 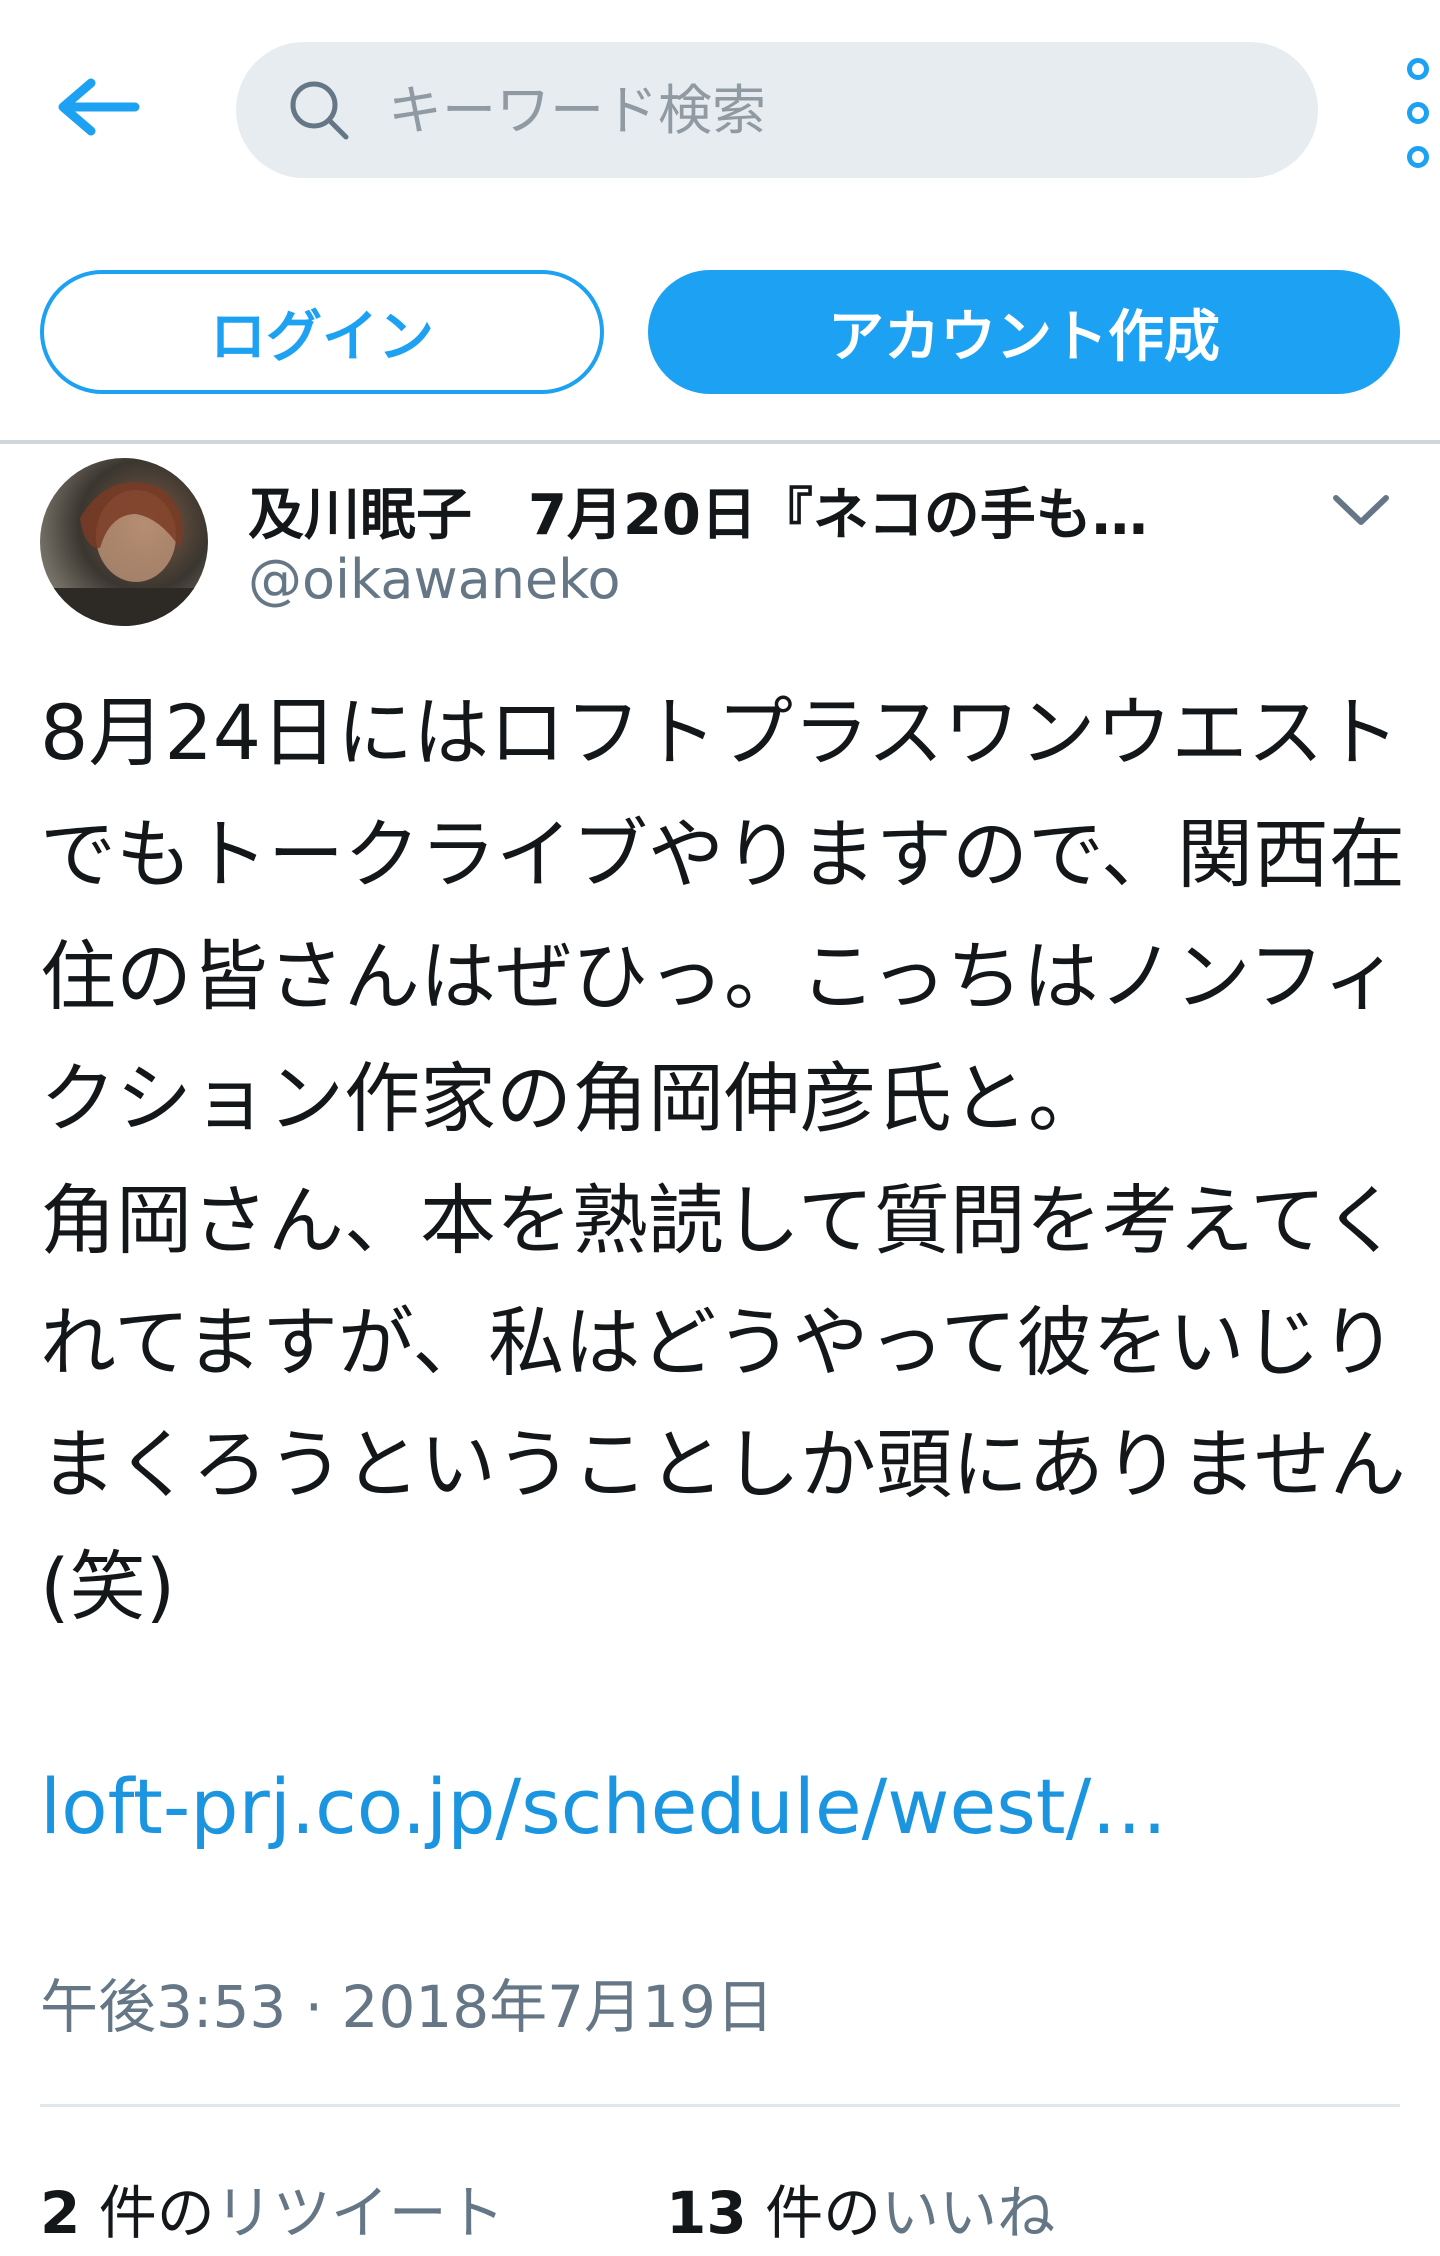 I want to click on retweet-unit: 件の, so click(x=147, y=2213).